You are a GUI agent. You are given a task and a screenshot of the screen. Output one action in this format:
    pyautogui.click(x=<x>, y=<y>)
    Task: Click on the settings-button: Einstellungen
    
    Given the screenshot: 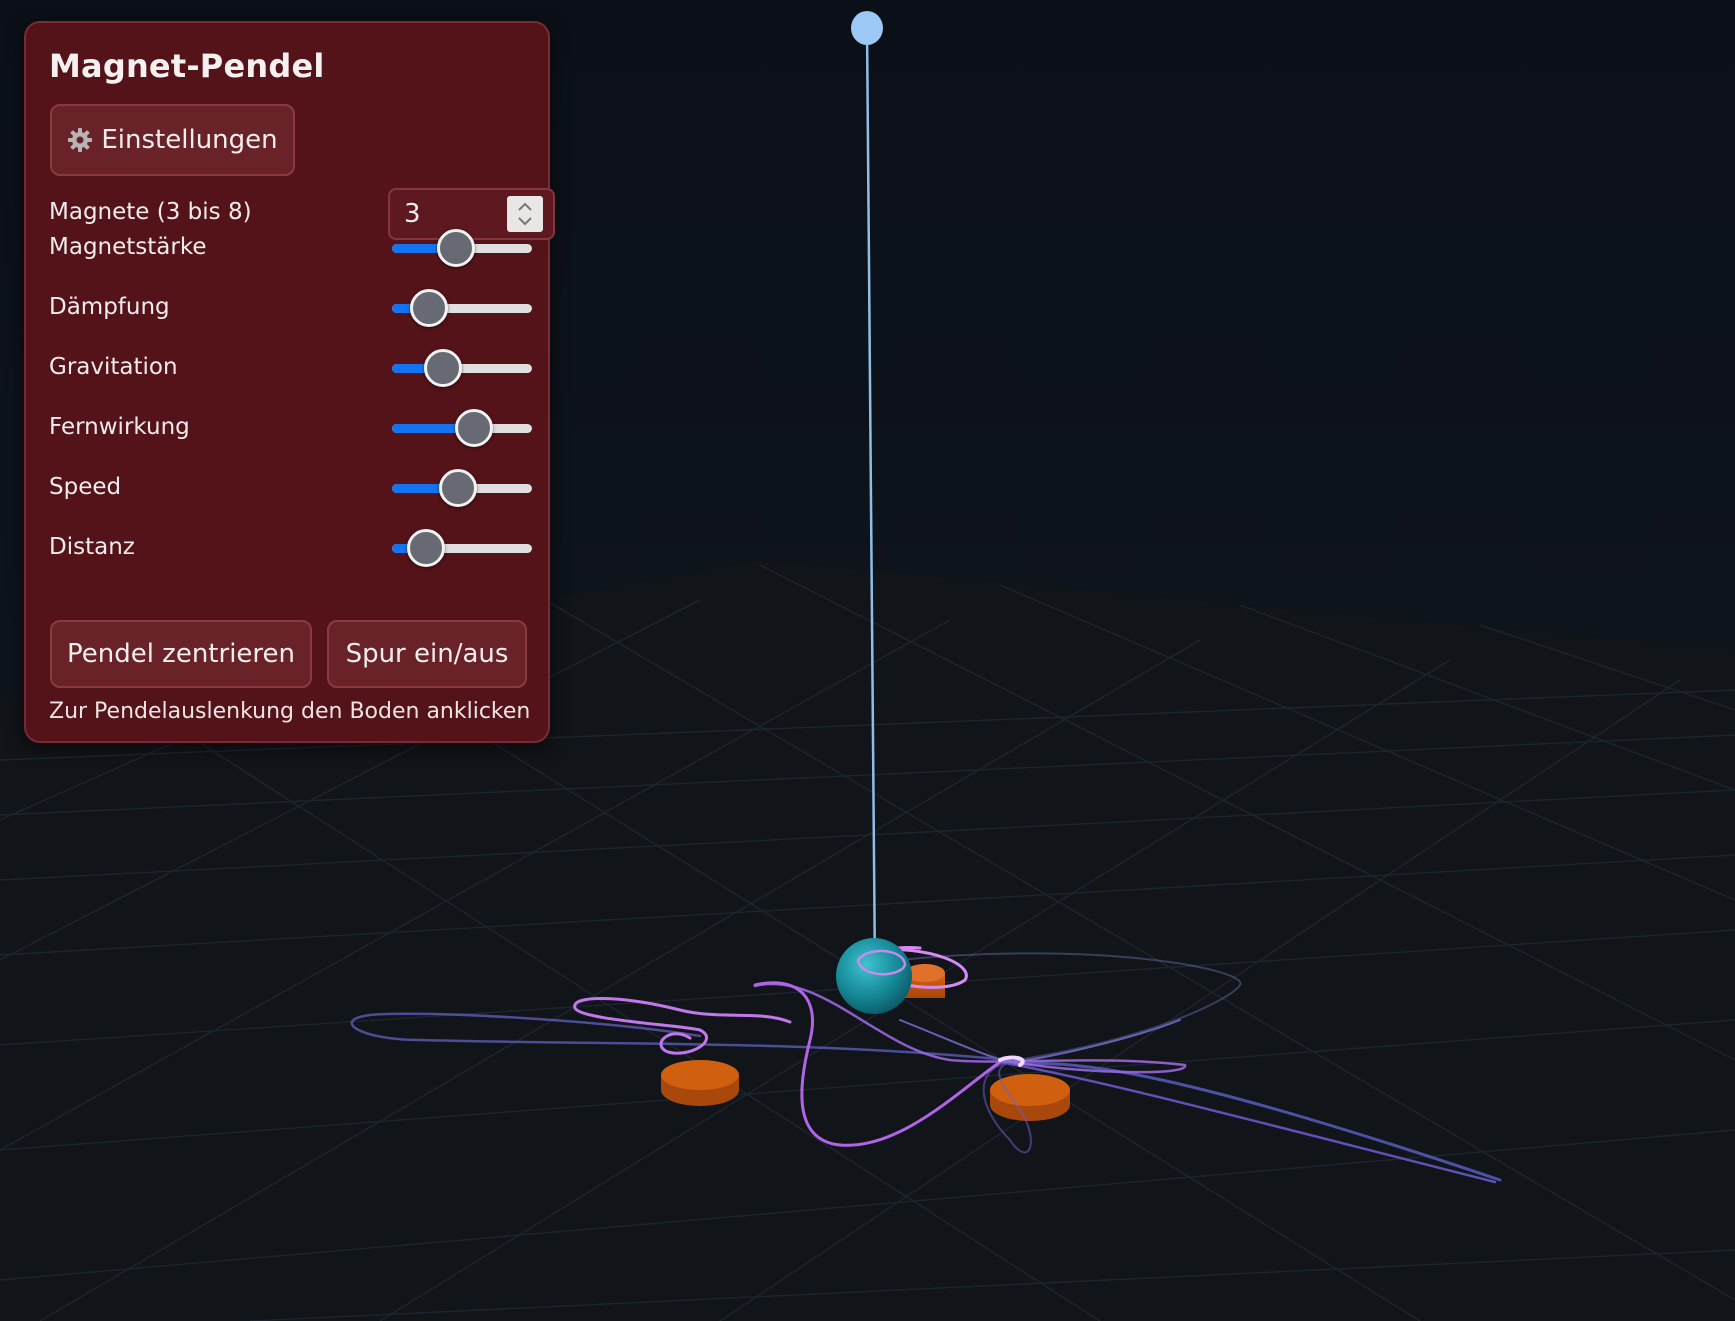 What is the action you would take?
    pyautogui.click(x=172, y=140)
    